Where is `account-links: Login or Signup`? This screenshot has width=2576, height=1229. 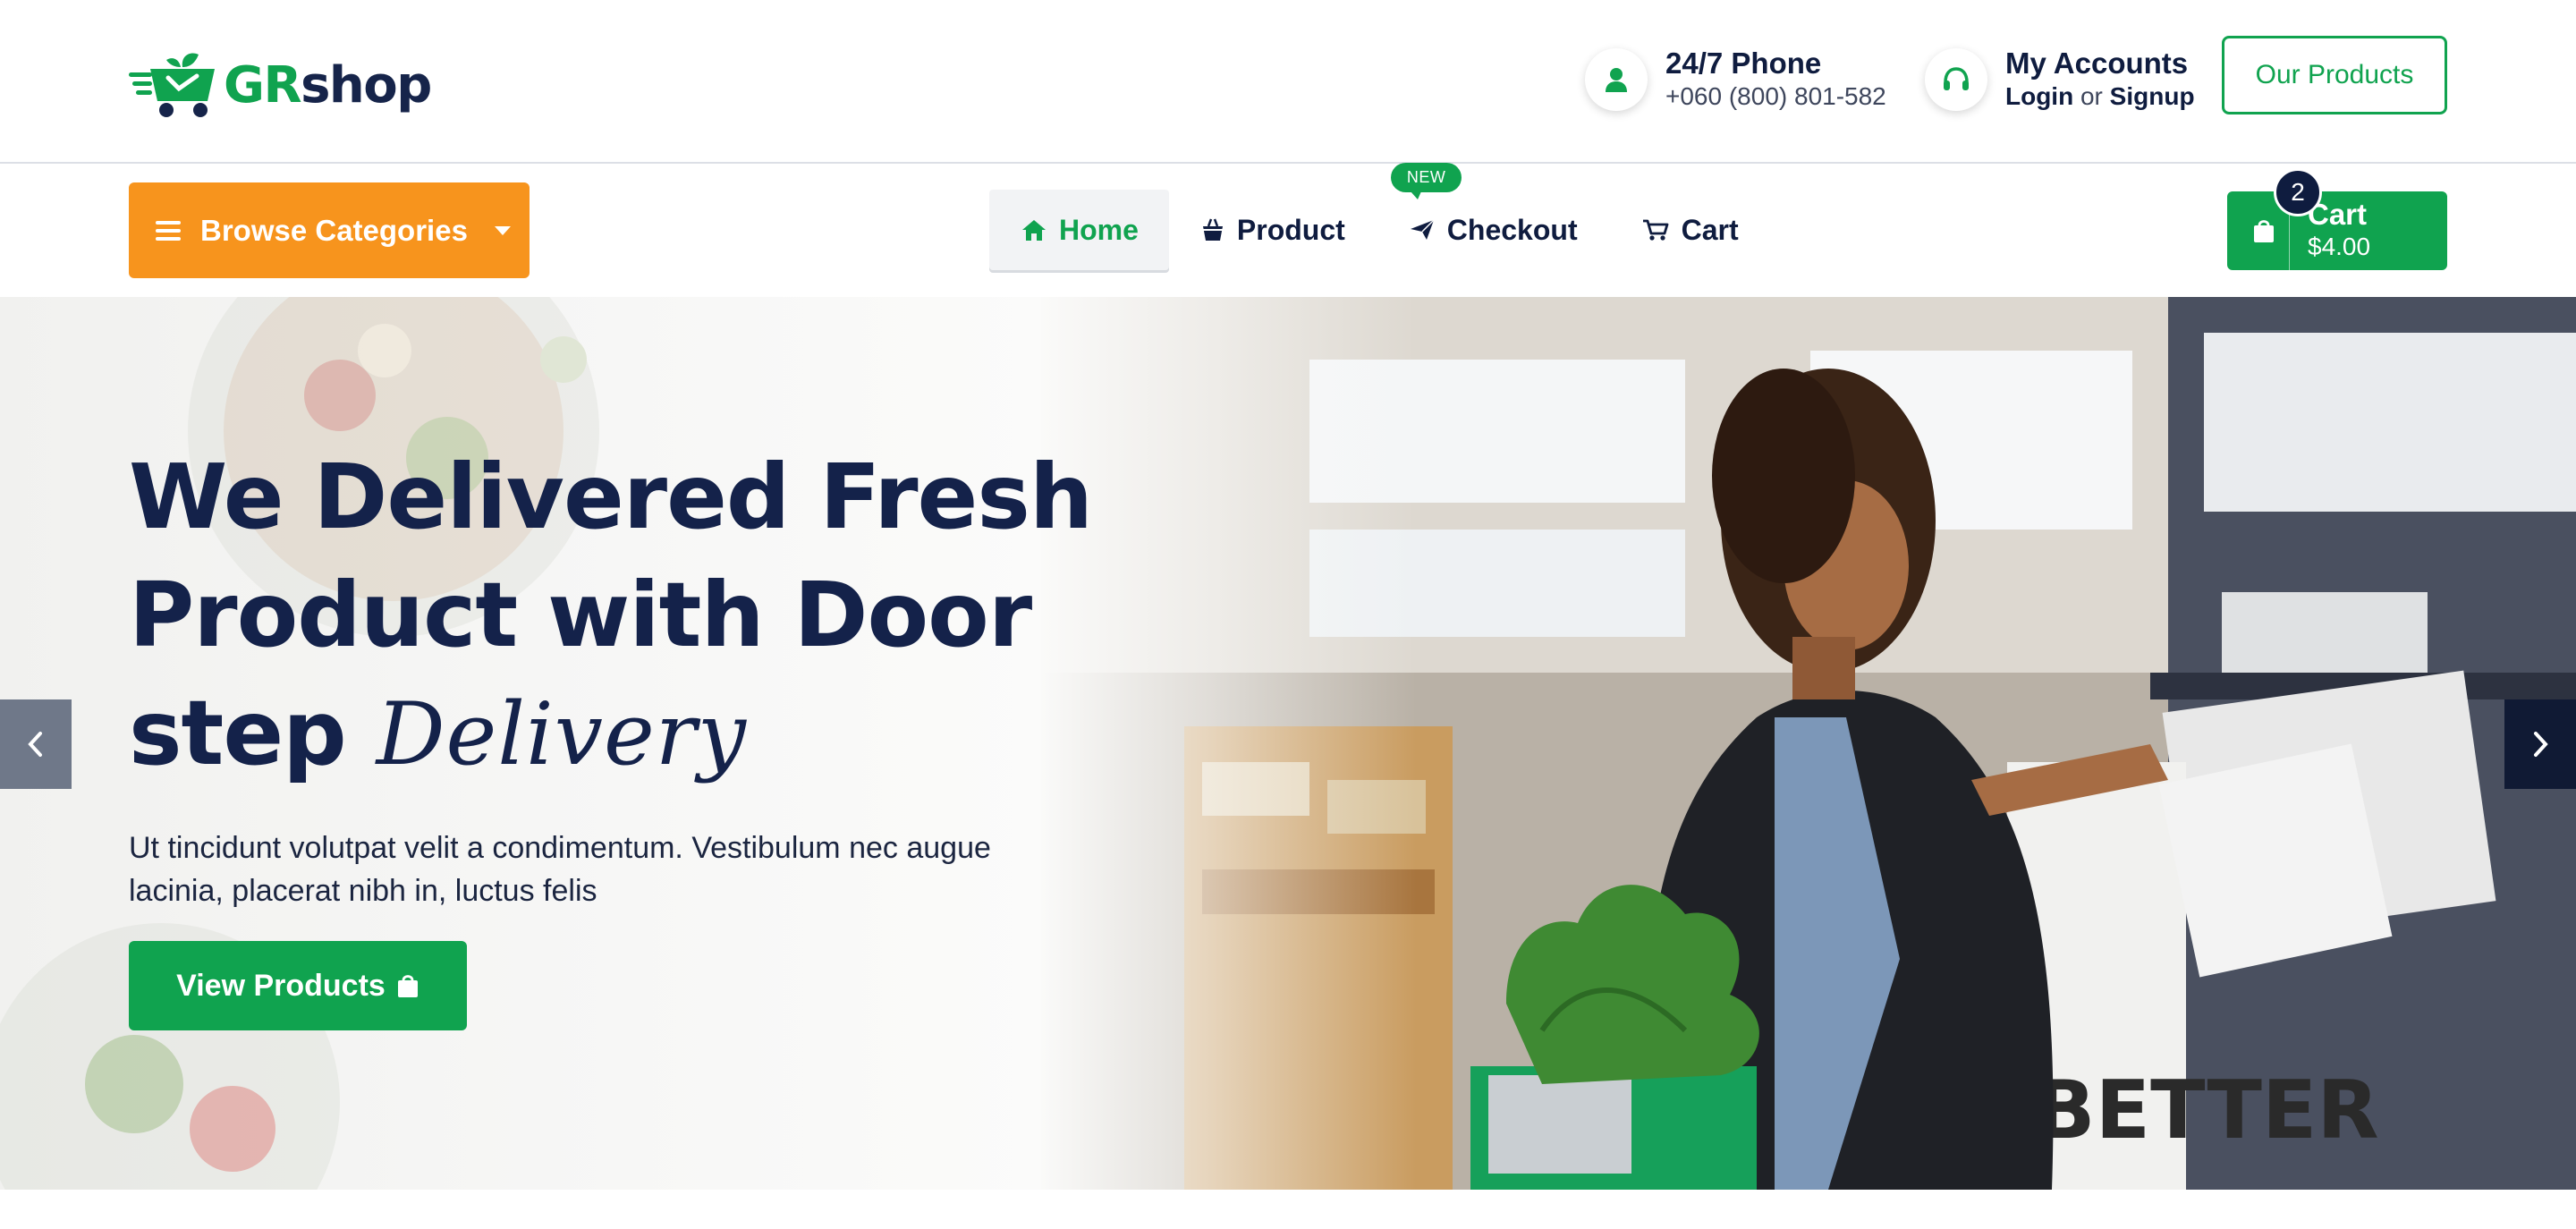 account-links: Login or Signup is located at coordinates (2100, 97).